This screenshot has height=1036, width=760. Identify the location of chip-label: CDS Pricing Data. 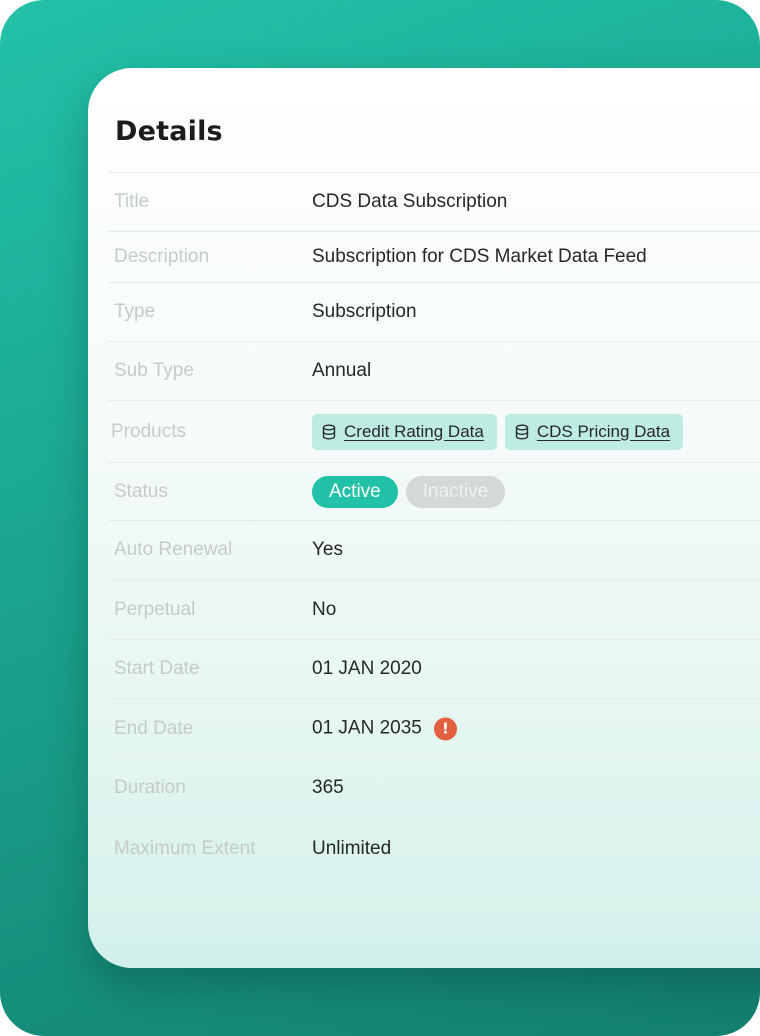
(603, 431).